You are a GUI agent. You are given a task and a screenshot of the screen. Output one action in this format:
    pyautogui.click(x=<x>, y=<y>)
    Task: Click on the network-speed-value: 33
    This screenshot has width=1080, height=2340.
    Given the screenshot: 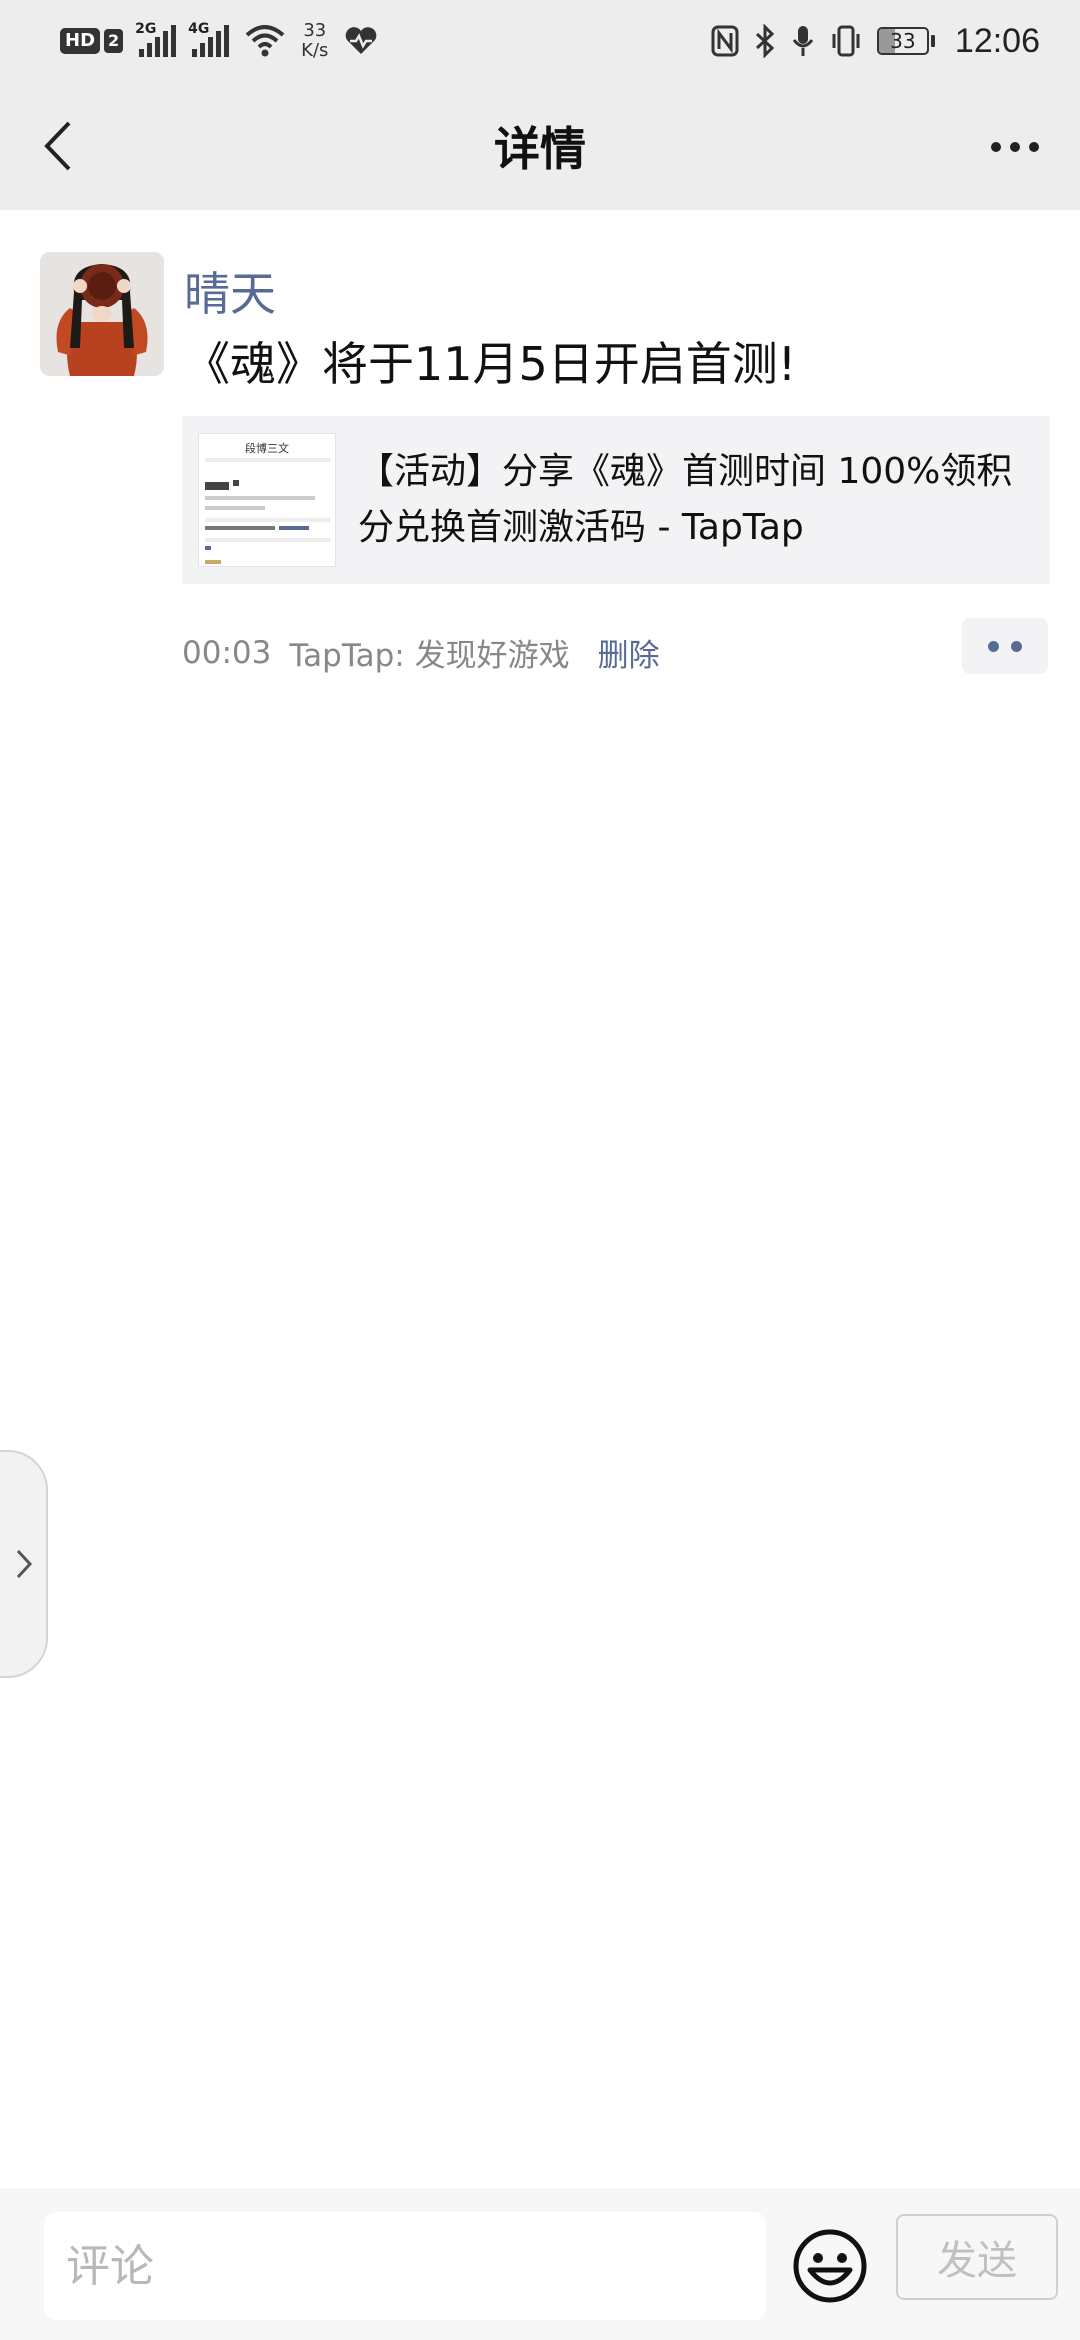 What is the action you would take?
    pyautogui.click(x=315, y=30)
    